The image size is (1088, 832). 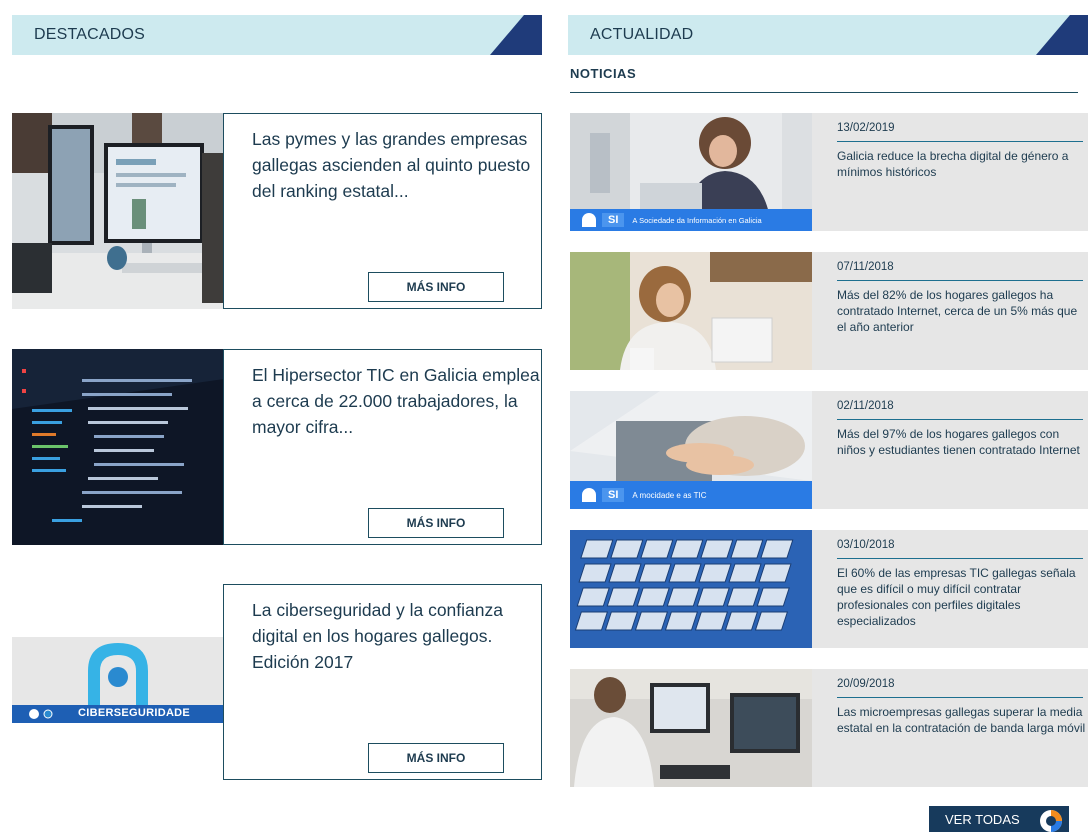 I want to click on si-banner: SI A Sociedade da Información en Galicia, so click(x=691, y=220).